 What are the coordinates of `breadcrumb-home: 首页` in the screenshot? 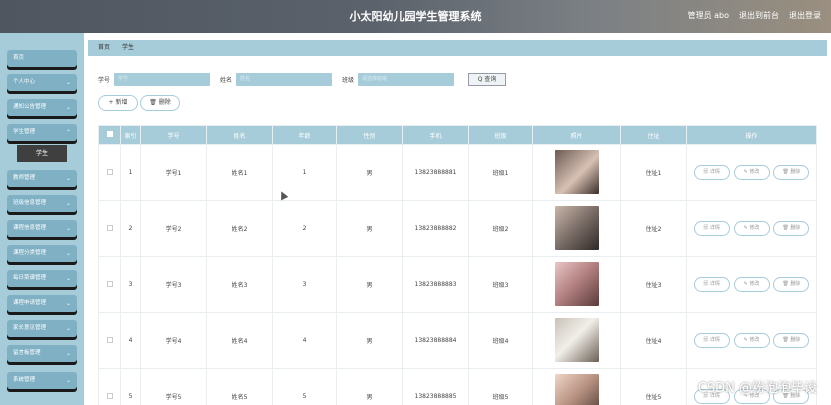 It's located at (104, 47).